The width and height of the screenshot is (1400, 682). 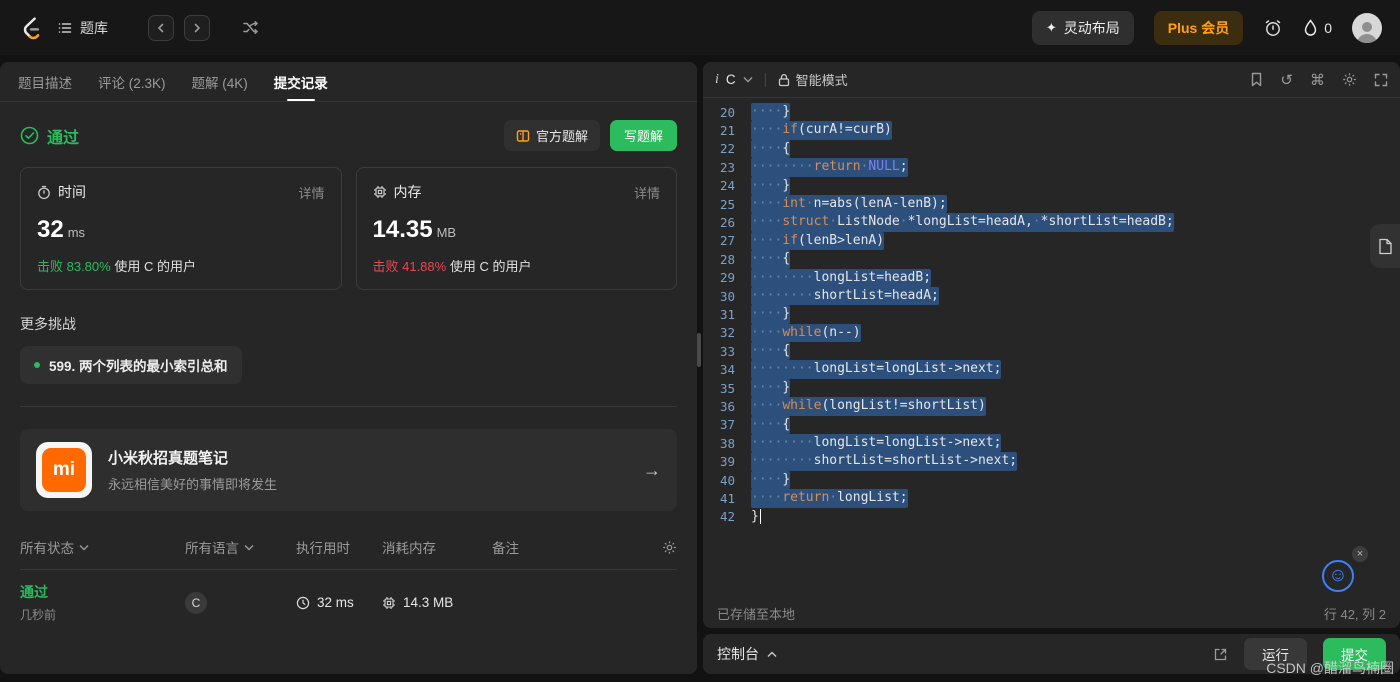 I want to click on fullscreen-icon, so click(x=1381, y=80).